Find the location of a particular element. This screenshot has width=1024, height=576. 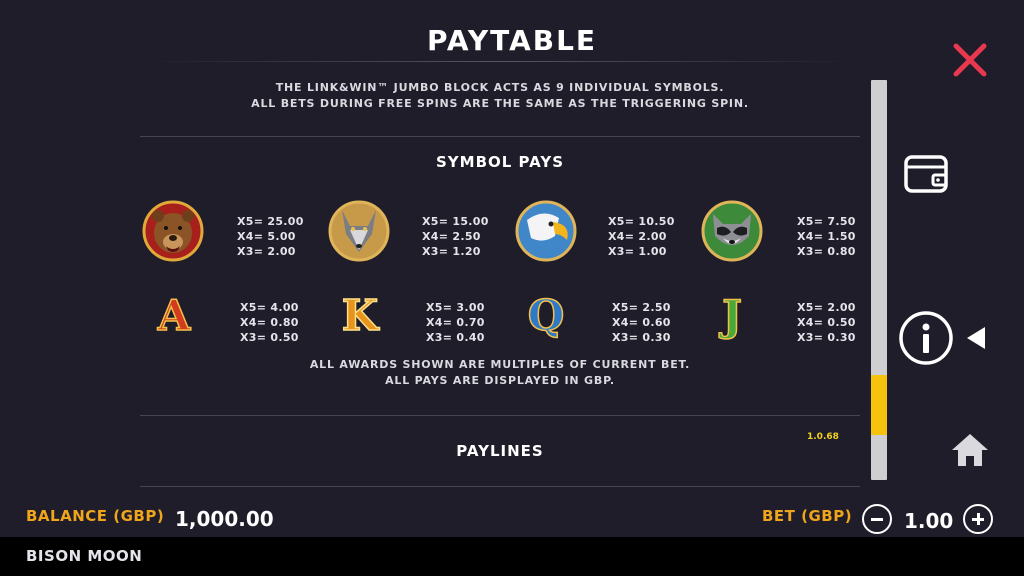

pay-x4: X4= 1.50 is located at coordinates (826, 236).